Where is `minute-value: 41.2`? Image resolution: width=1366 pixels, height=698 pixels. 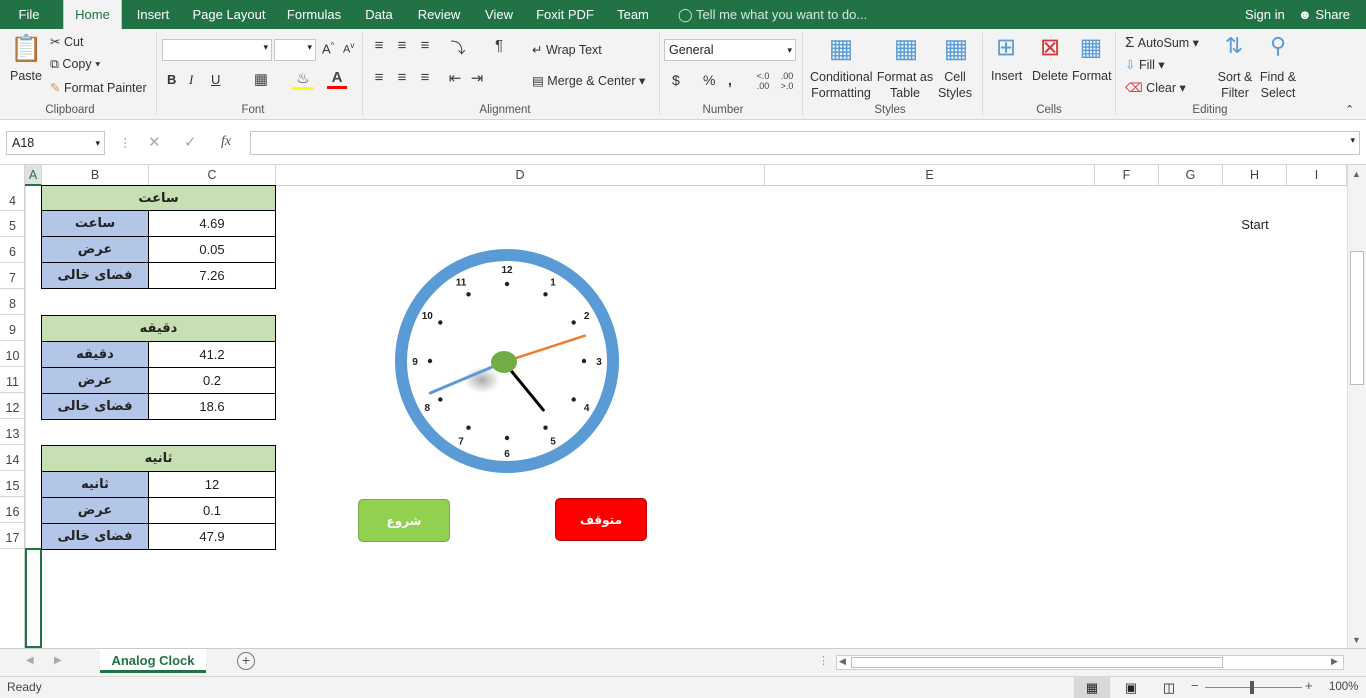
minute-value: 41.2 is located at coordinates (212, 354).